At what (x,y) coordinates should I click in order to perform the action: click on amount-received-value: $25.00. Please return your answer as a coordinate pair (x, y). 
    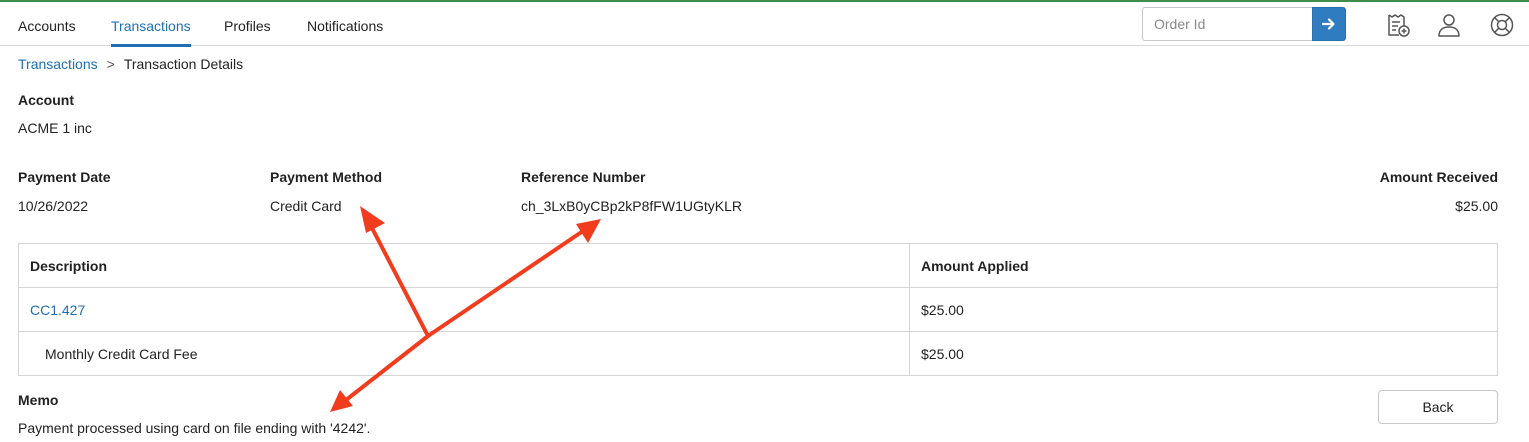
    Looking at the image, I should click on (1476, 206).